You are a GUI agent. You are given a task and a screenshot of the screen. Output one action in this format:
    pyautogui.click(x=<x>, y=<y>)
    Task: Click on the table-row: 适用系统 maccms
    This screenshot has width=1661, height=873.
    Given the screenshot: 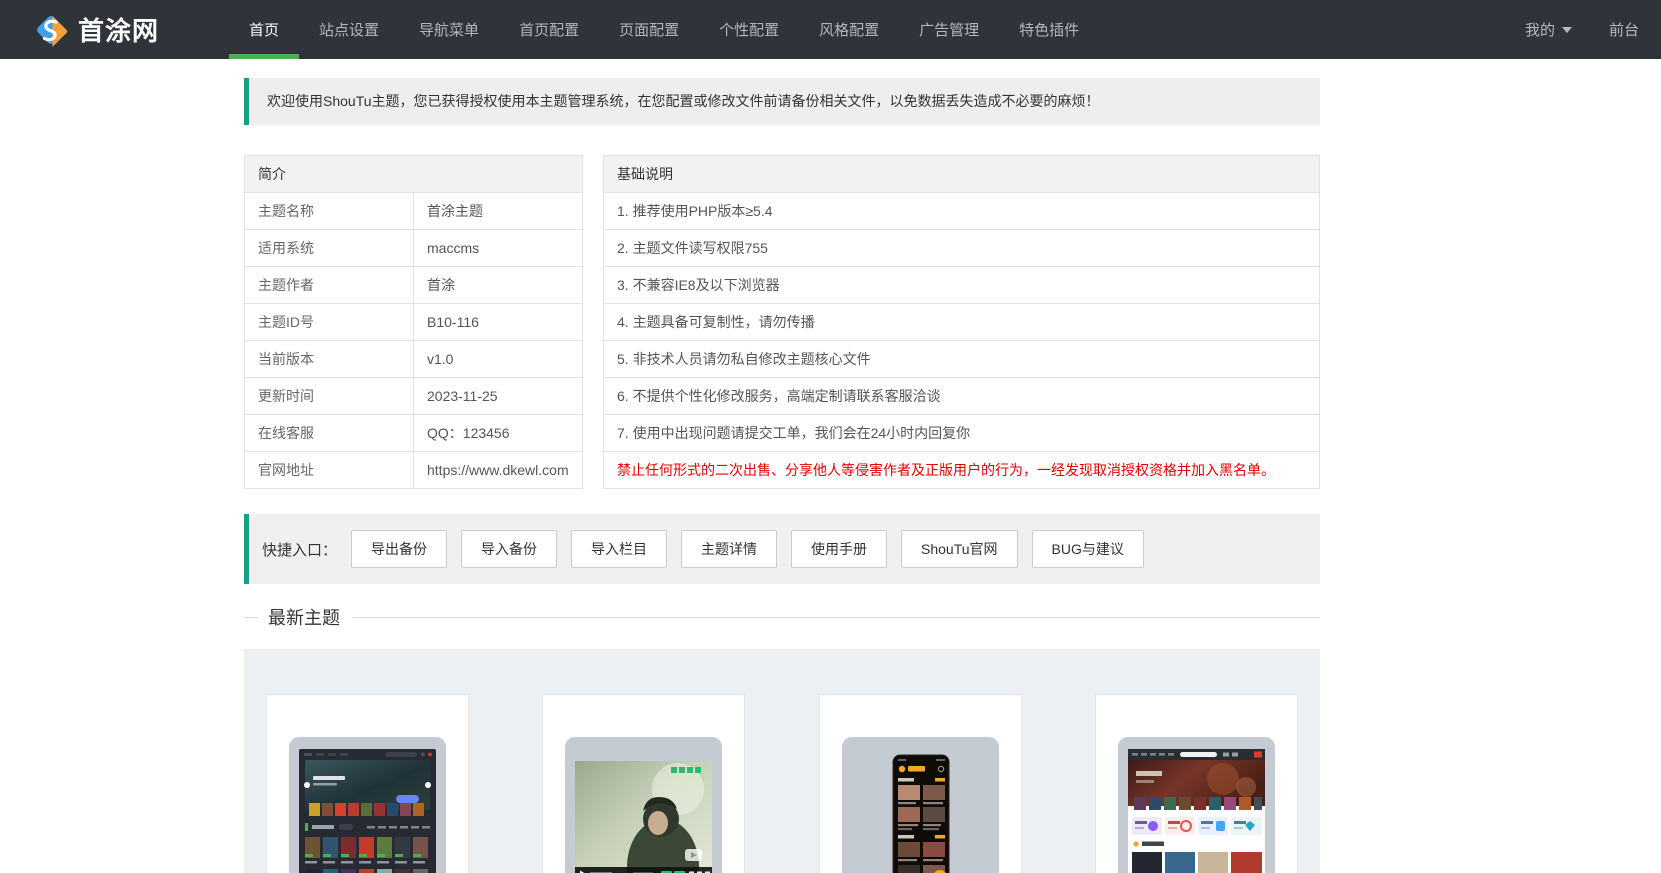 What is the action you would take?
    pyautogui.click(x=413, y=248)
    